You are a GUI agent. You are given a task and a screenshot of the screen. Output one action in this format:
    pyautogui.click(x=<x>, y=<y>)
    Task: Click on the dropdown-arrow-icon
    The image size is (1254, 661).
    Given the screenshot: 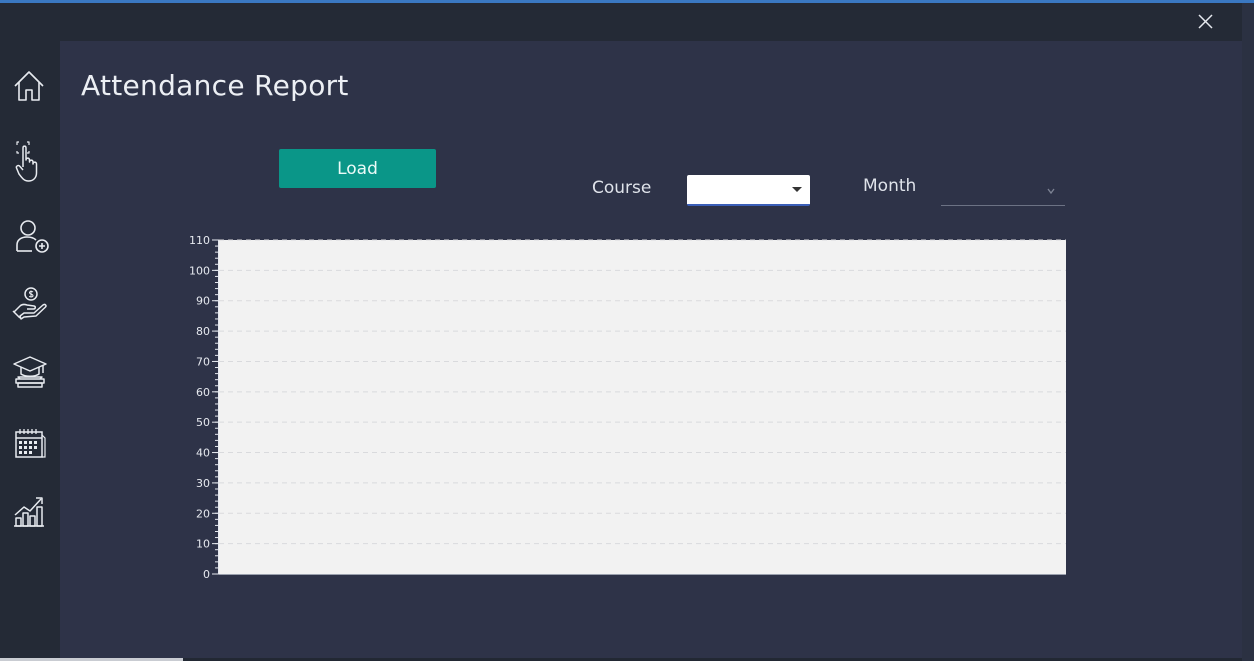 What is the action you would take?
    pyautogui.click(x=797, y=189)
    